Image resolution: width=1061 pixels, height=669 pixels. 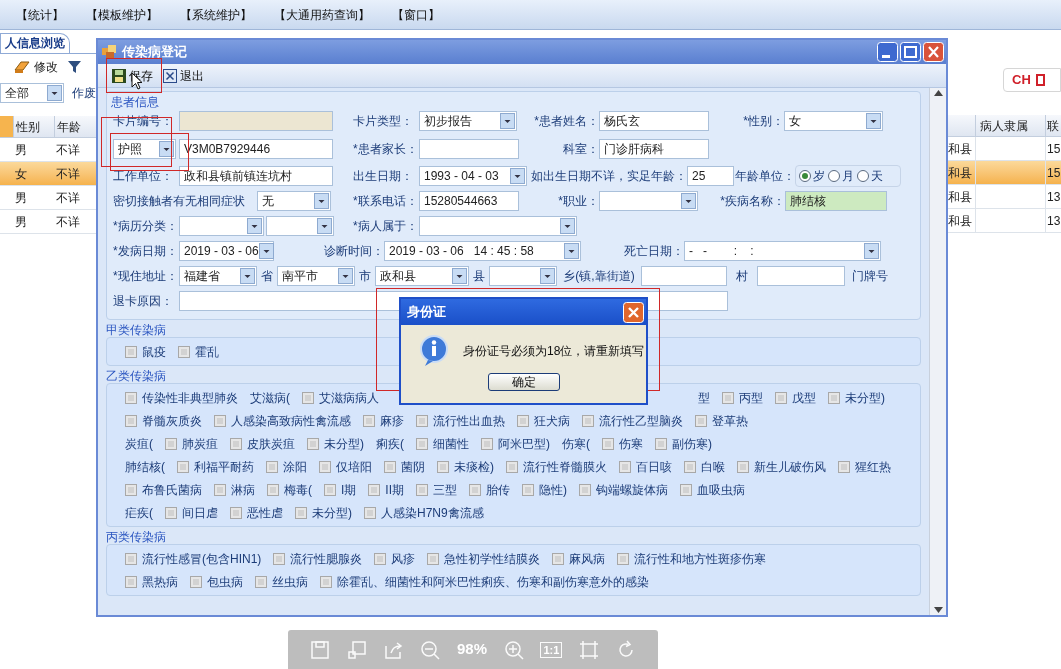 I want to click on checkbox-label: 包虫病, so click(x=225, y=582).